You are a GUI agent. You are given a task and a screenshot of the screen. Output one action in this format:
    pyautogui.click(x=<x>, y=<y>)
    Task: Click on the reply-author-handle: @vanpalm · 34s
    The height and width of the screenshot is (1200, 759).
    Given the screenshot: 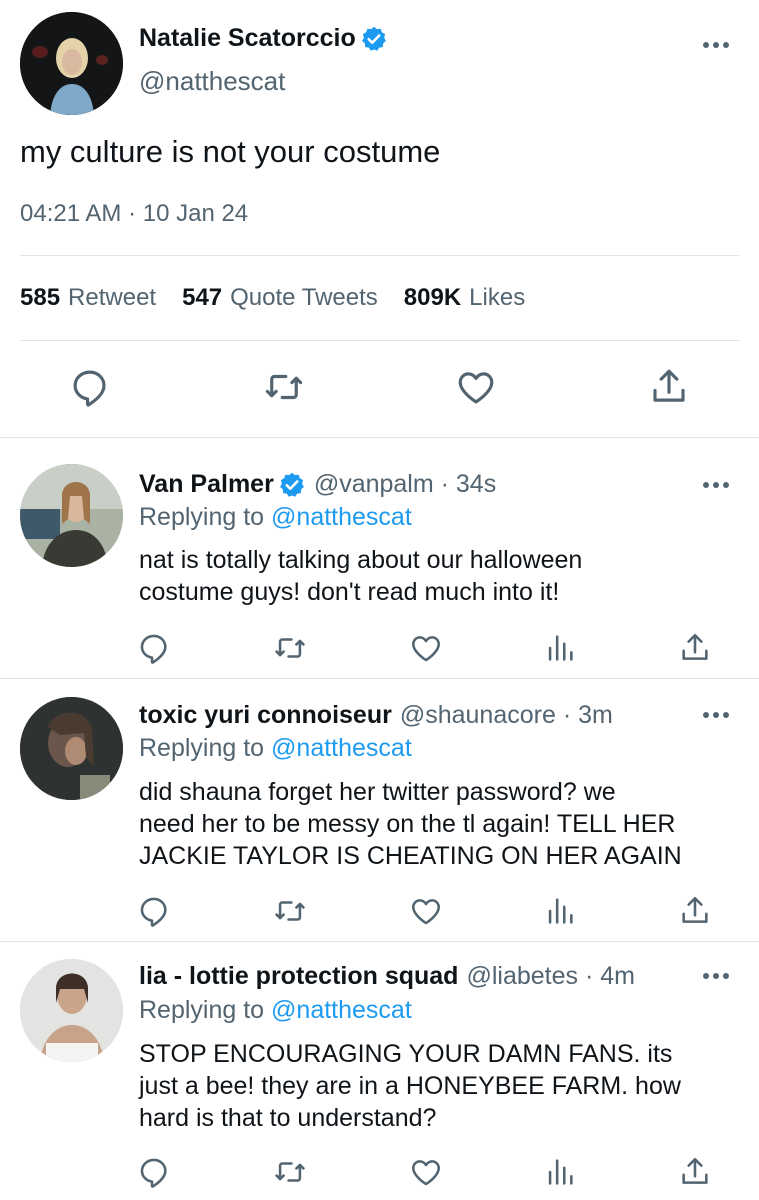 What is the action you would take?
    pyautogui.click(x=405, y=484)
    